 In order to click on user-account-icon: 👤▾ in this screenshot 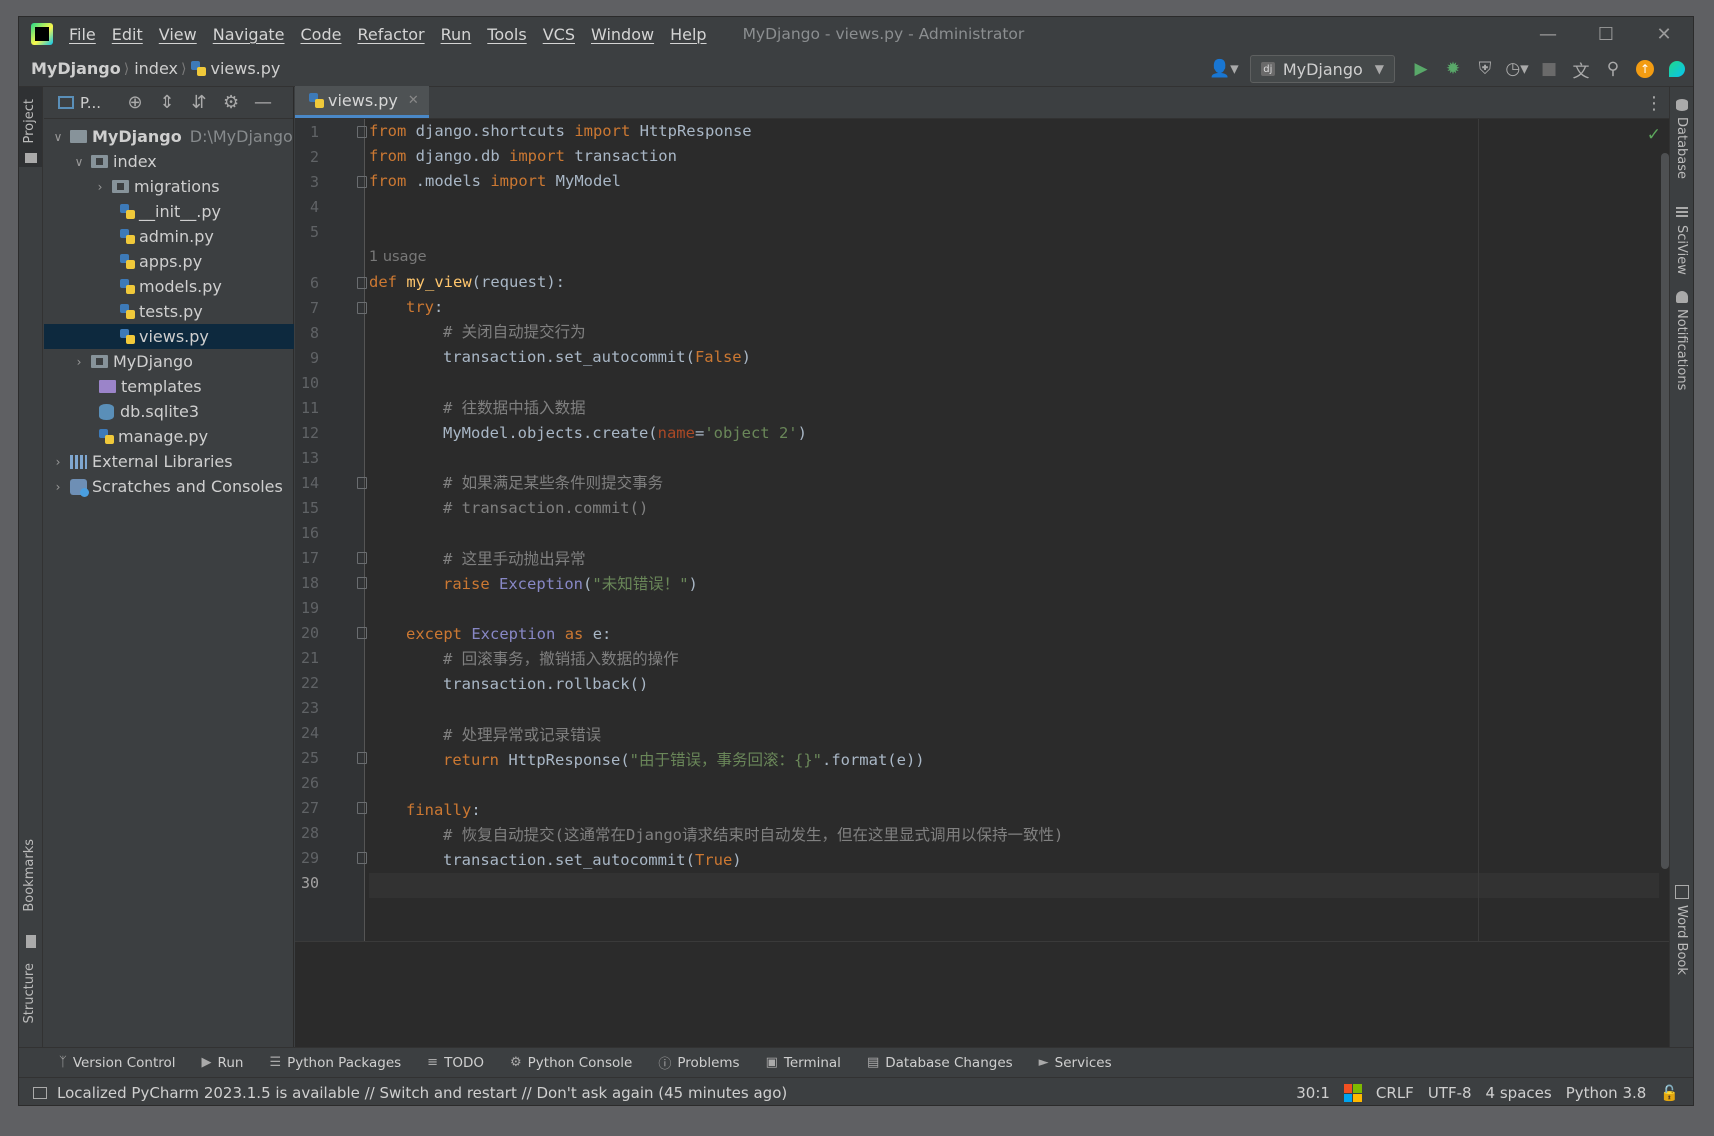, I will do `click(1224, 69)`.